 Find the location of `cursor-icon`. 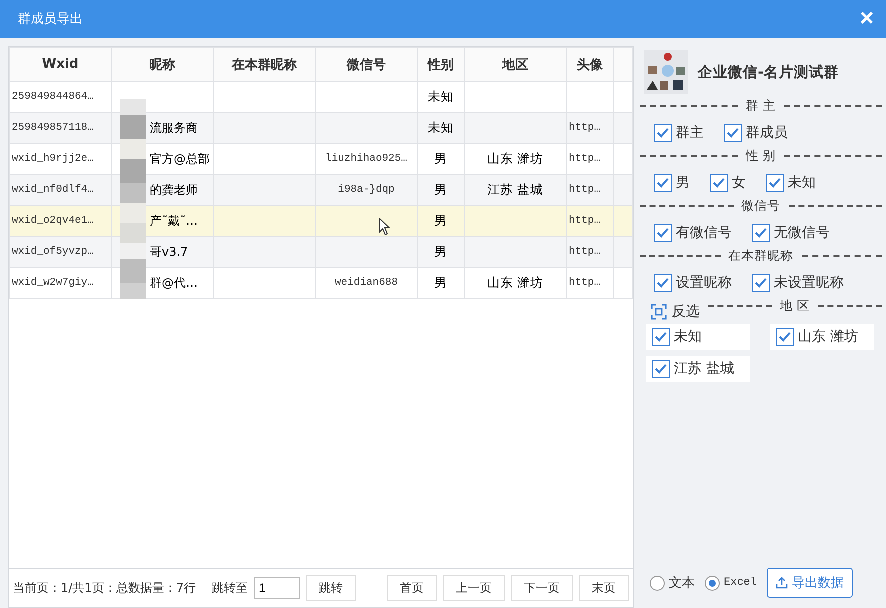

cursor-icon is located at coordinates (385, 227).